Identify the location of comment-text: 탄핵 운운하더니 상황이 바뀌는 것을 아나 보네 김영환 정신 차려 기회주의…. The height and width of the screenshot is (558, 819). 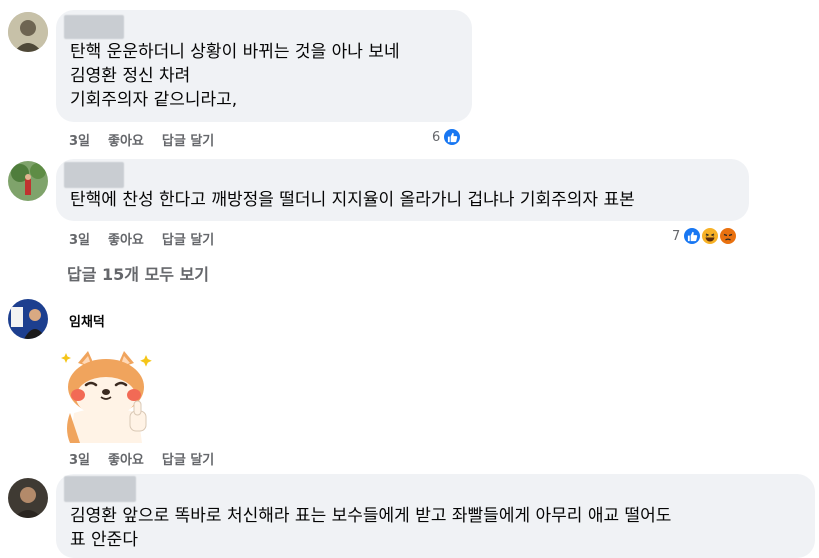
(235, 76).